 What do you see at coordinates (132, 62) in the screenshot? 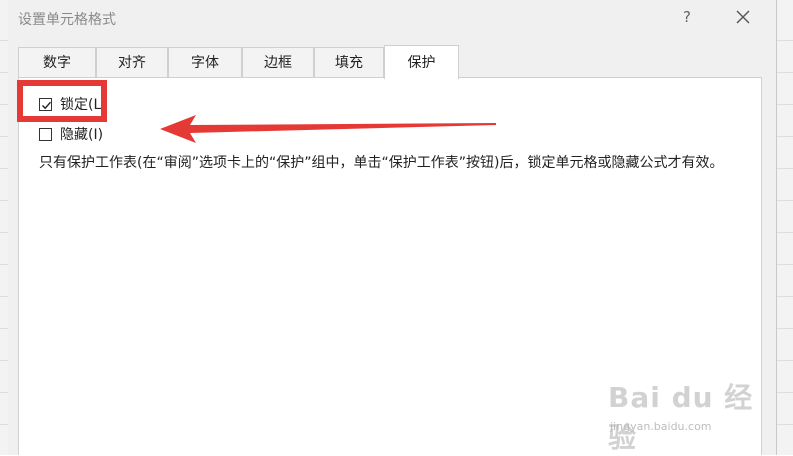
I see `tab-alignment: 对齐` at bounding box center [132, 62].